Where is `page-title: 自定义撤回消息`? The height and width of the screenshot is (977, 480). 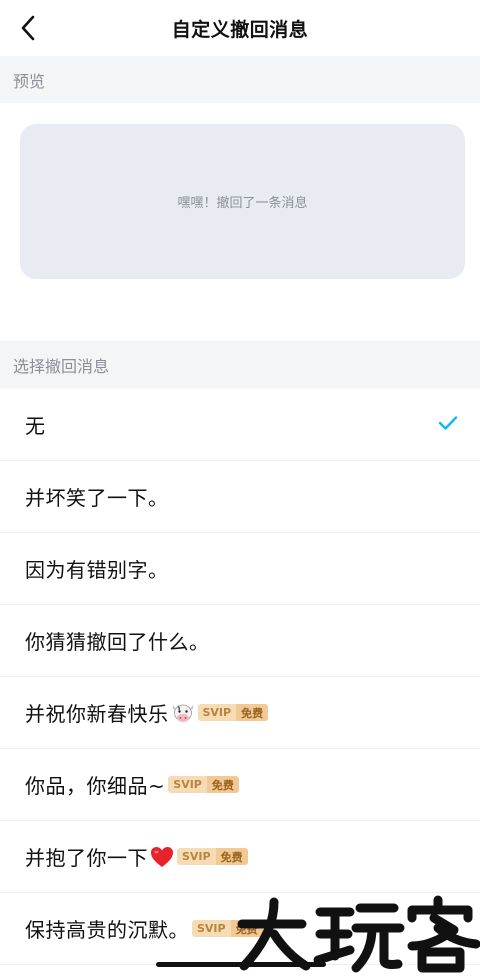 page-title: 自定义撤回消息 is located at coordinates (240, 29).